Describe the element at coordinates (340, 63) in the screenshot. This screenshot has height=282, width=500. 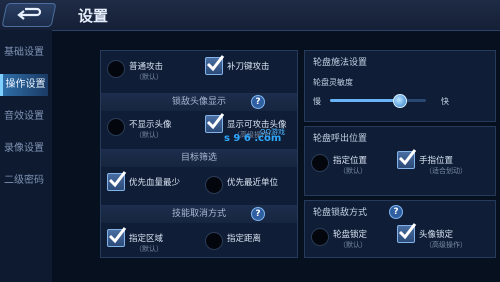
I see `wheel-cast-title: 轮盘施法设置` at that location.